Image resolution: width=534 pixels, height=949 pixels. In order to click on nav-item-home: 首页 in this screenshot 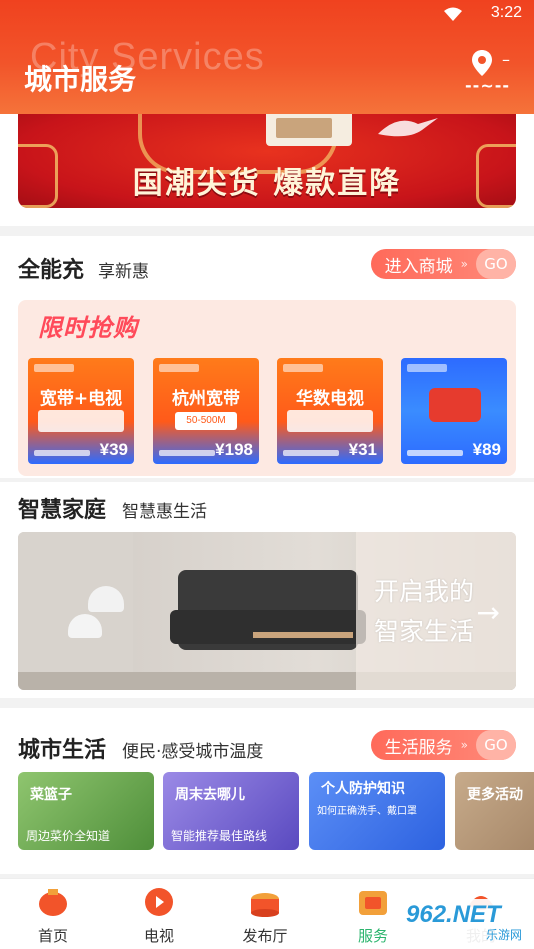, I will do `click(53, 914)`.